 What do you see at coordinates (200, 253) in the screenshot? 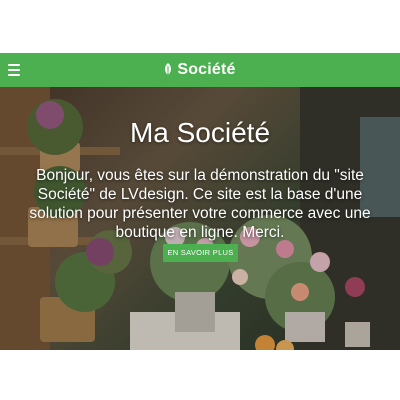
I see `learn-more-button: EN SAVOIR PLUS` at bounding box center [200, 253].